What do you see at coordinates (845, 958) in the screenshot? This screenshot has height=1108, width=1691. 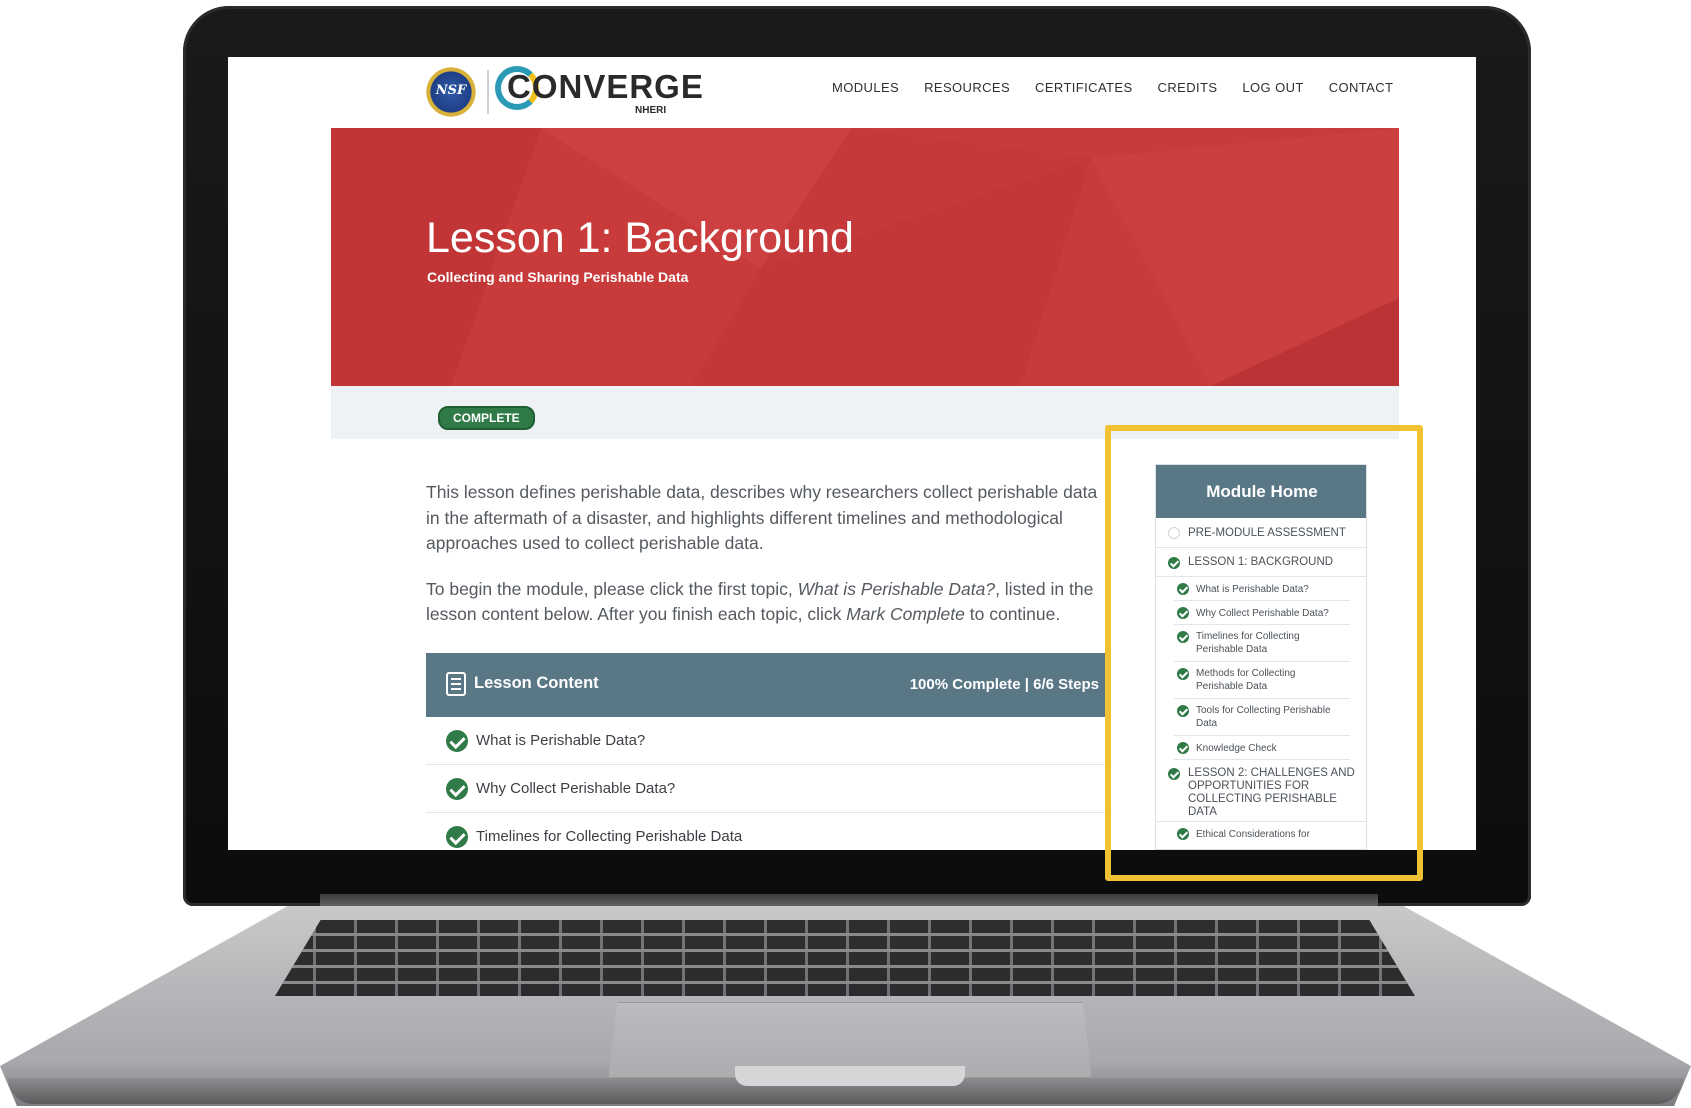 I see `keyboard-rows` at bounding box center [845, 958].